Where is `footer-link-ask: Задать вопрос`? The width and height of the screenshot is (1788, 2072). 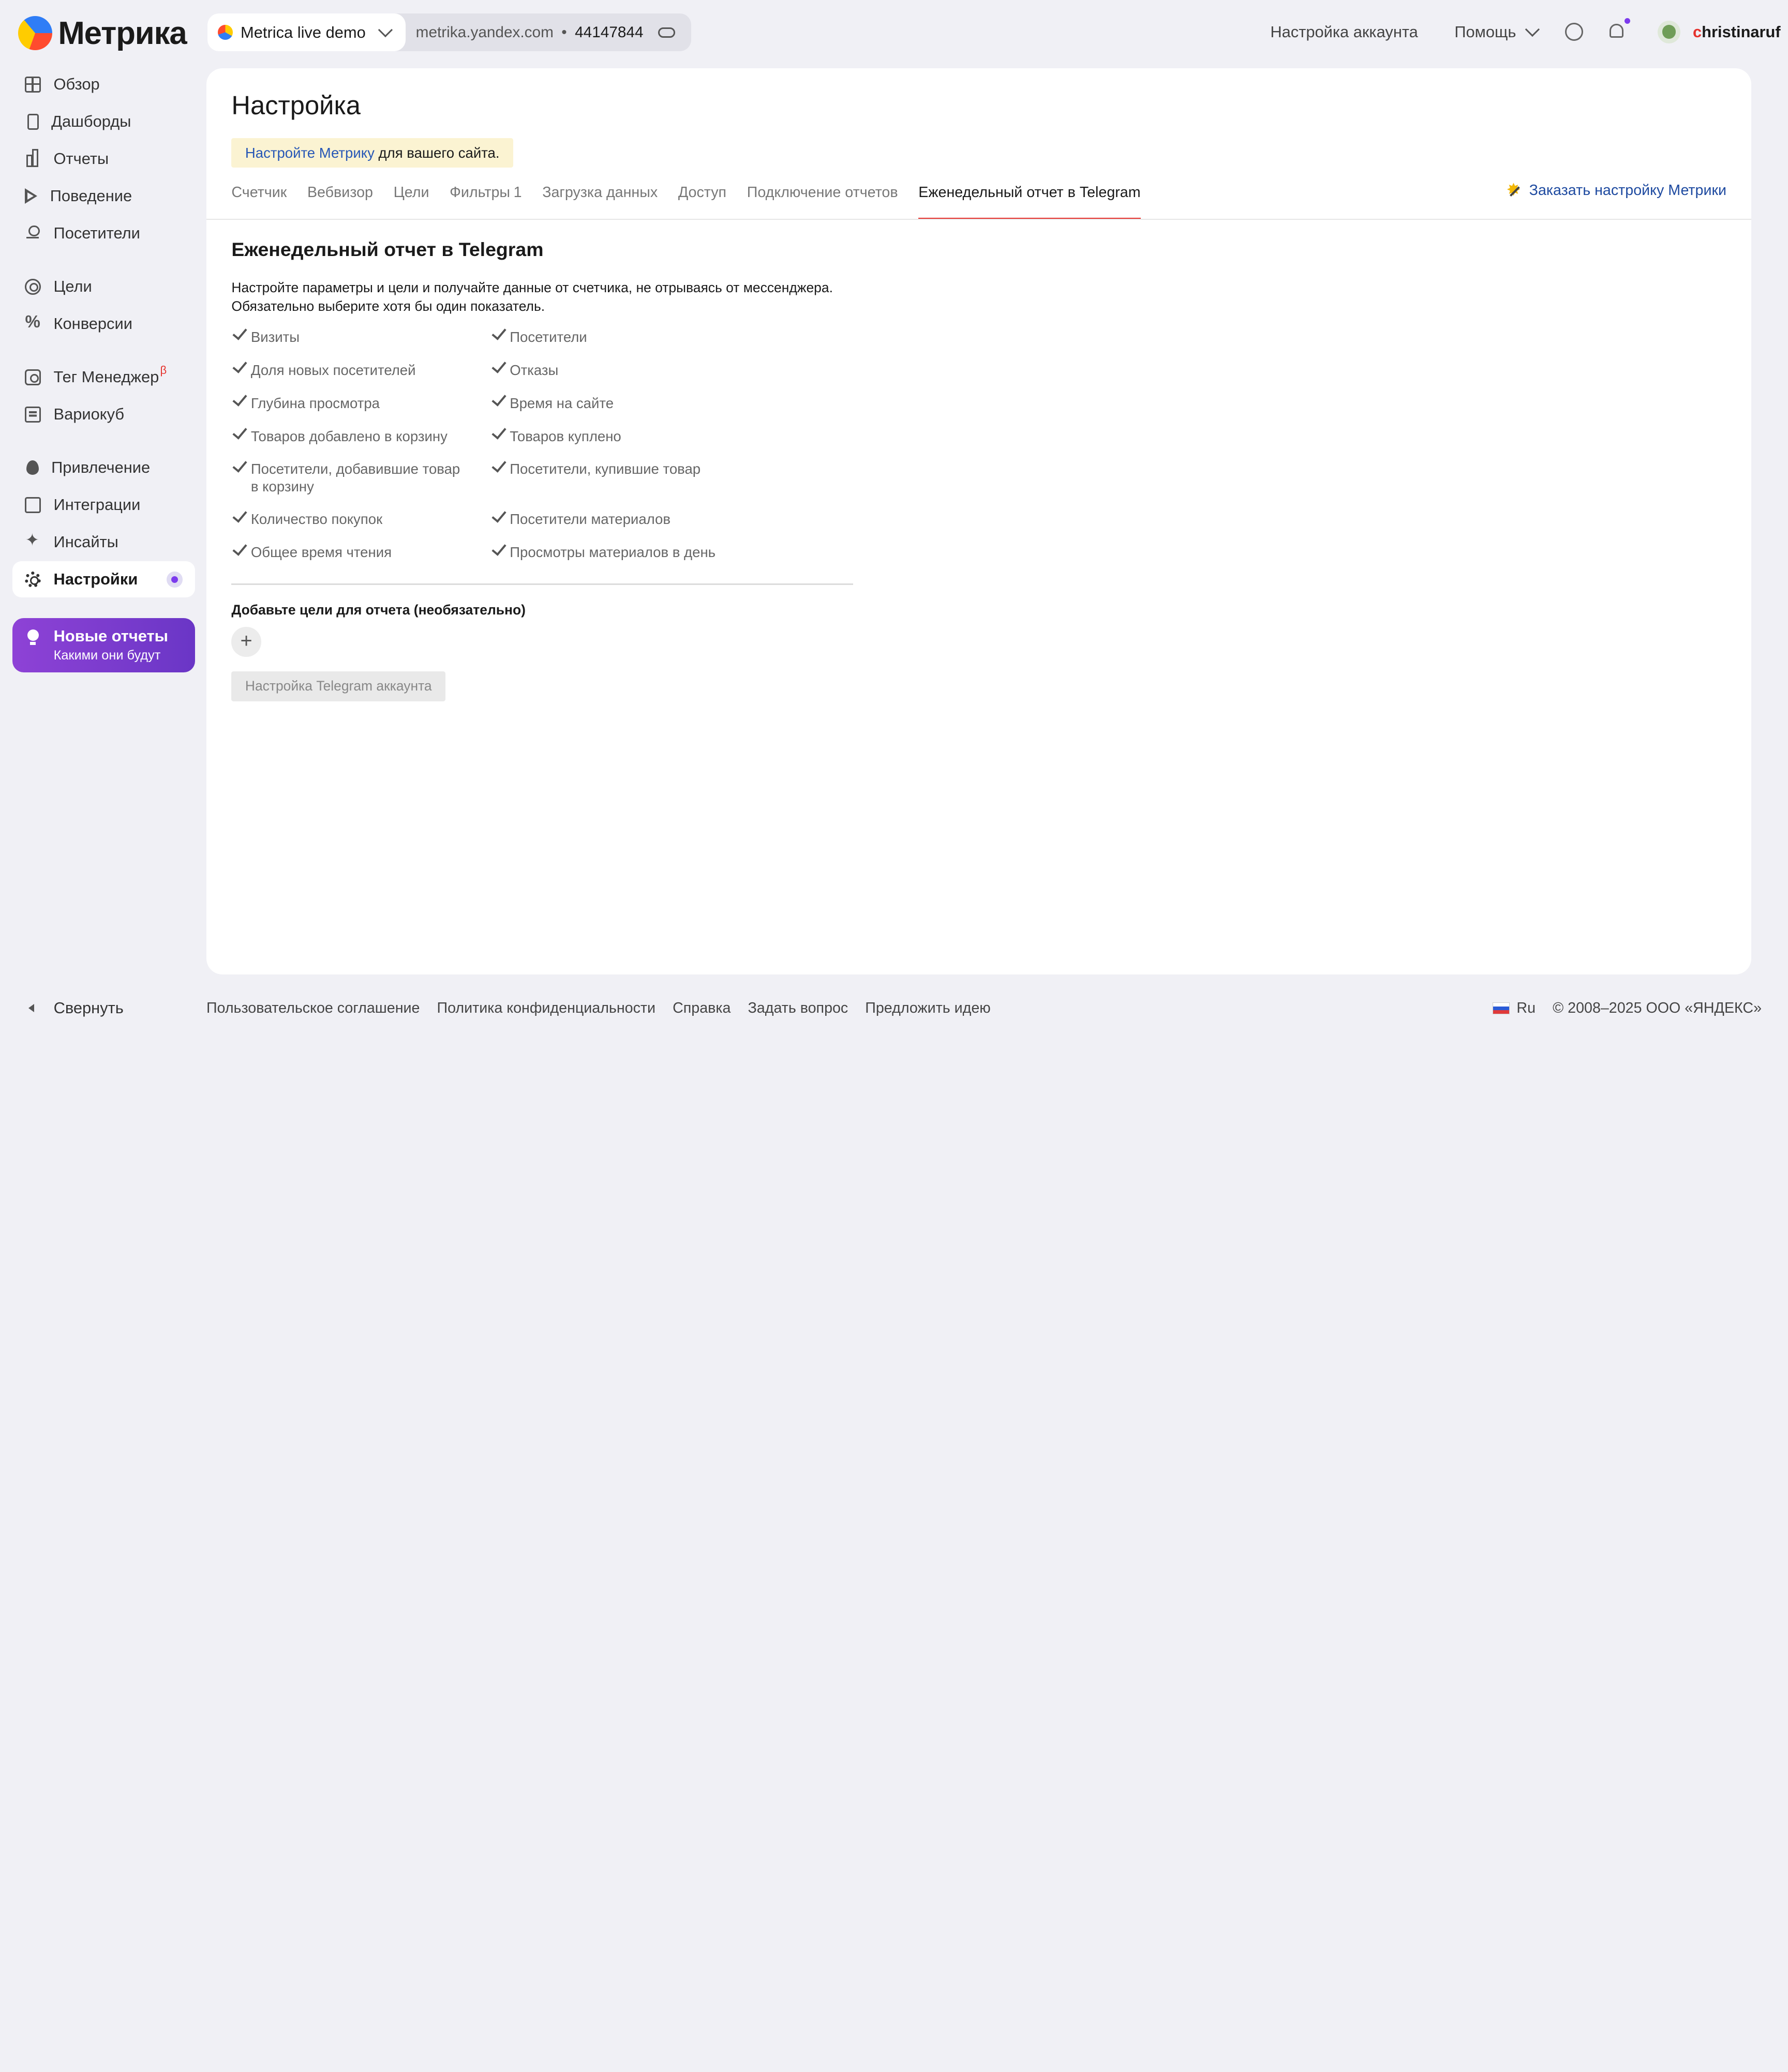 footer-link-ask: Задать вопрос is located at coordinates (798, 1008).